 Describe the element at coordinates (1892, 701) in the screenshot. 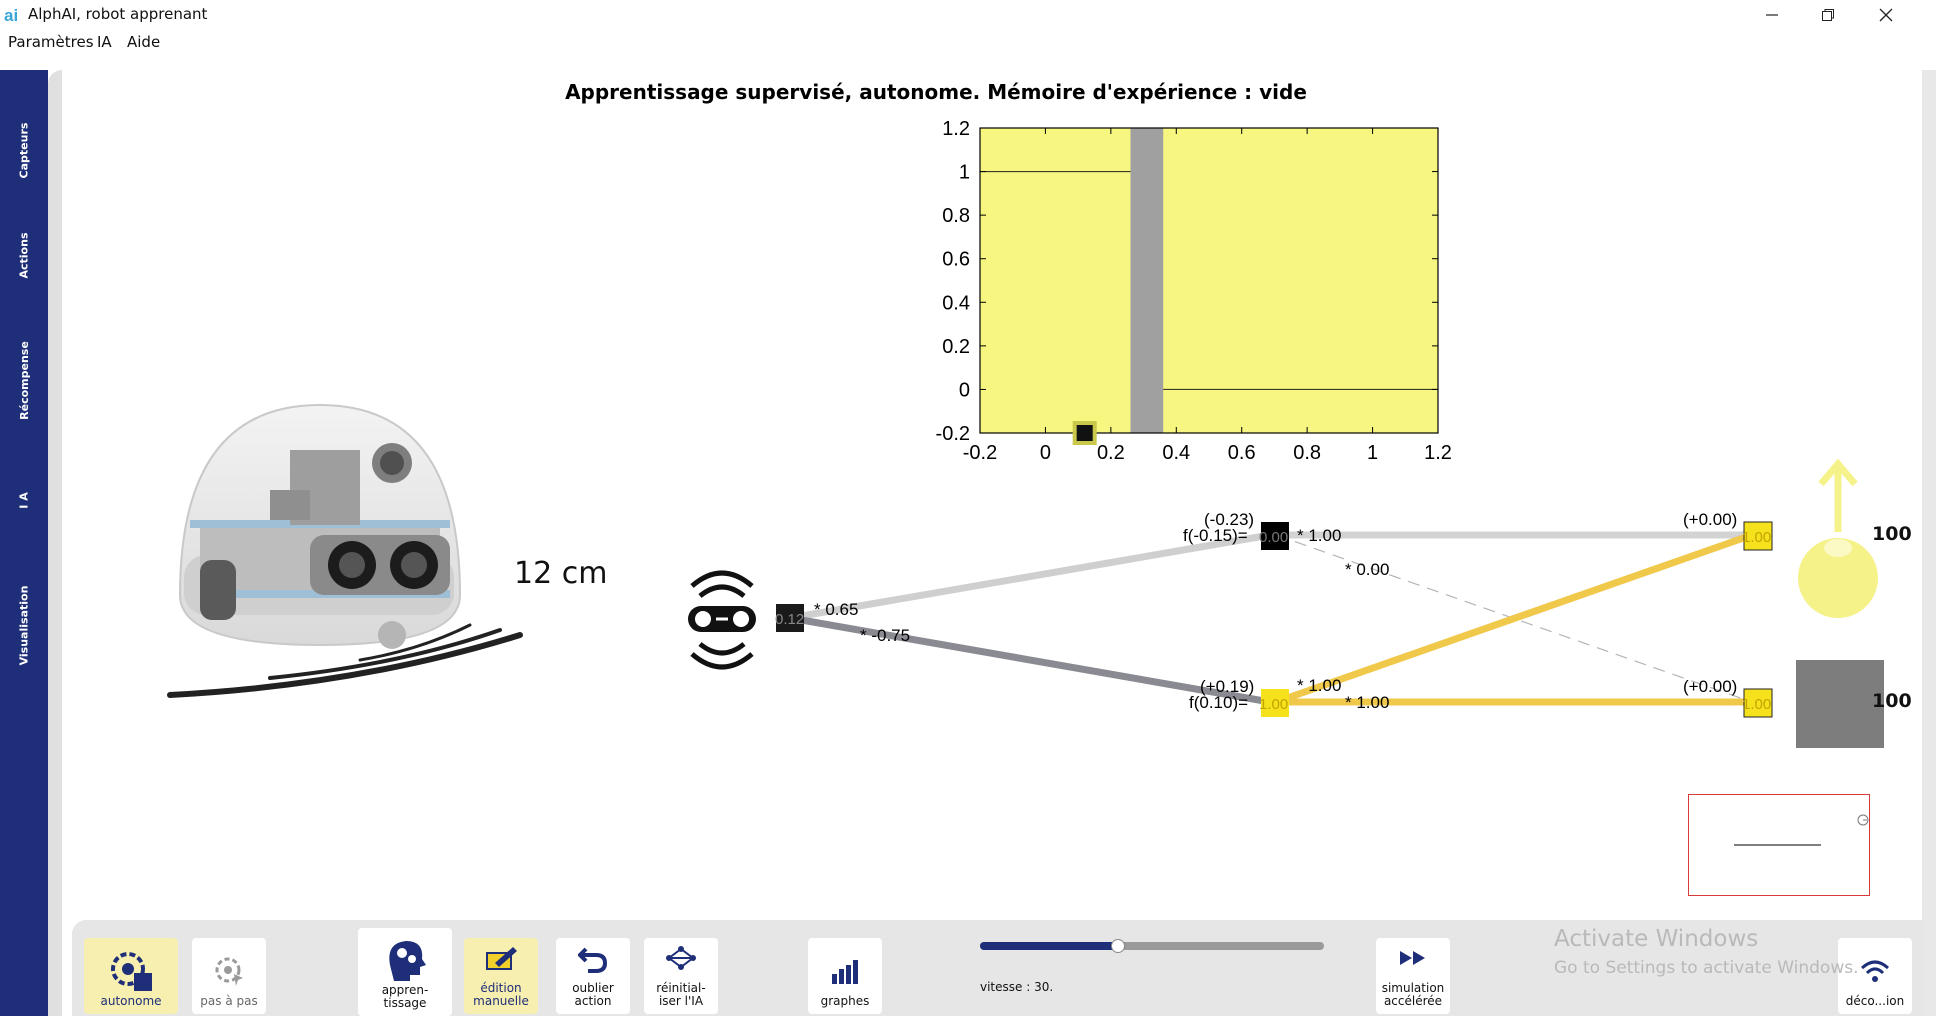

I see `output2-score: 100` at that location.